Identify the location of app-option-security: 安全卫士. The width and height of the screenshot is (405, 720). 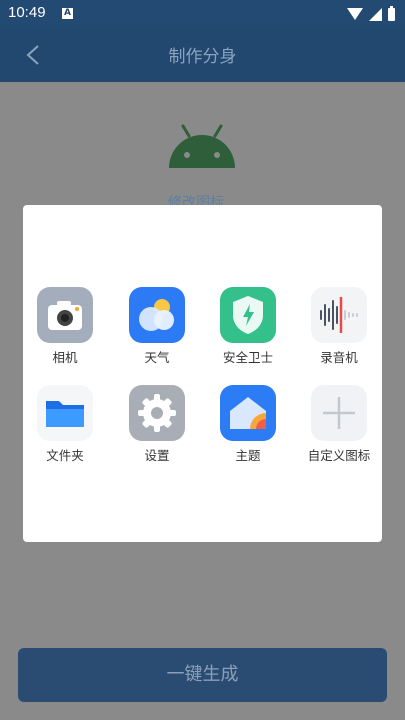
(248, 326).